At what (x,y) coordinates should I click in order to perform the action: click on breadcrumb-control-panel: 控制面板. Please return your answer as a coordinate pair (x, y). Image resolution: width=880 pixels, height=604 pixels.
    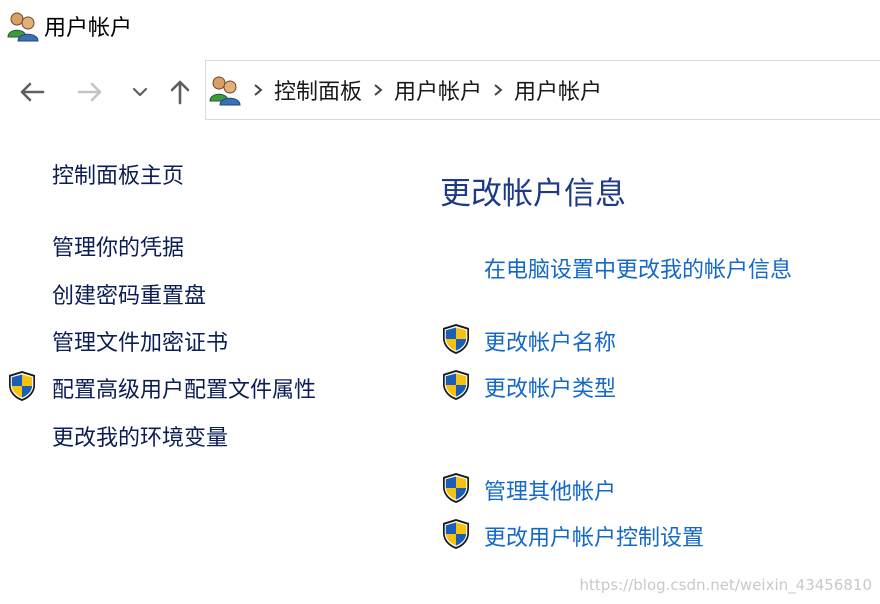
    Looking at the image, I should click on (318, 90).